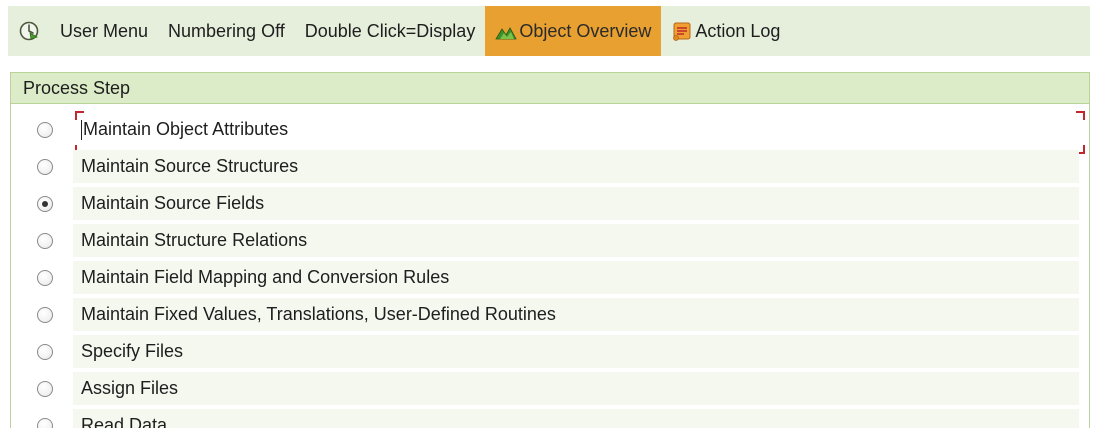  I want to click on step-radio-button-selected, so click(45, 203).